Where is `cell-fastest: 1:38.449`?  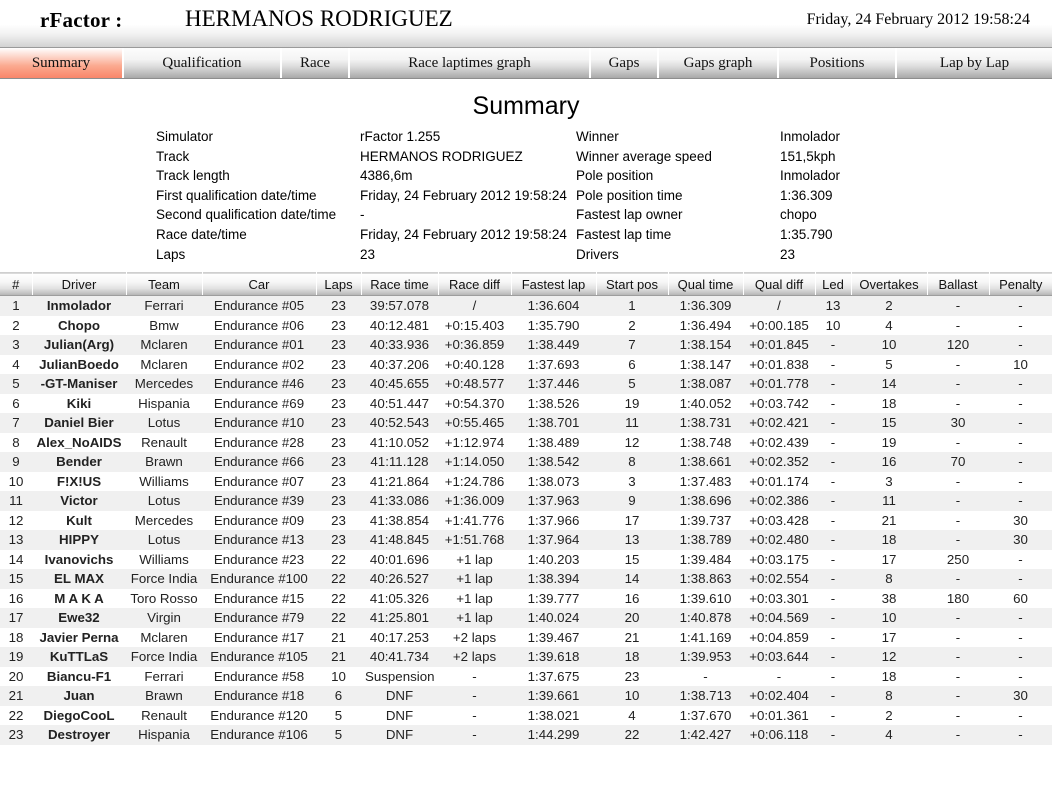 cell-fastest: 1:38.449 is located at coordinates (553, 345).